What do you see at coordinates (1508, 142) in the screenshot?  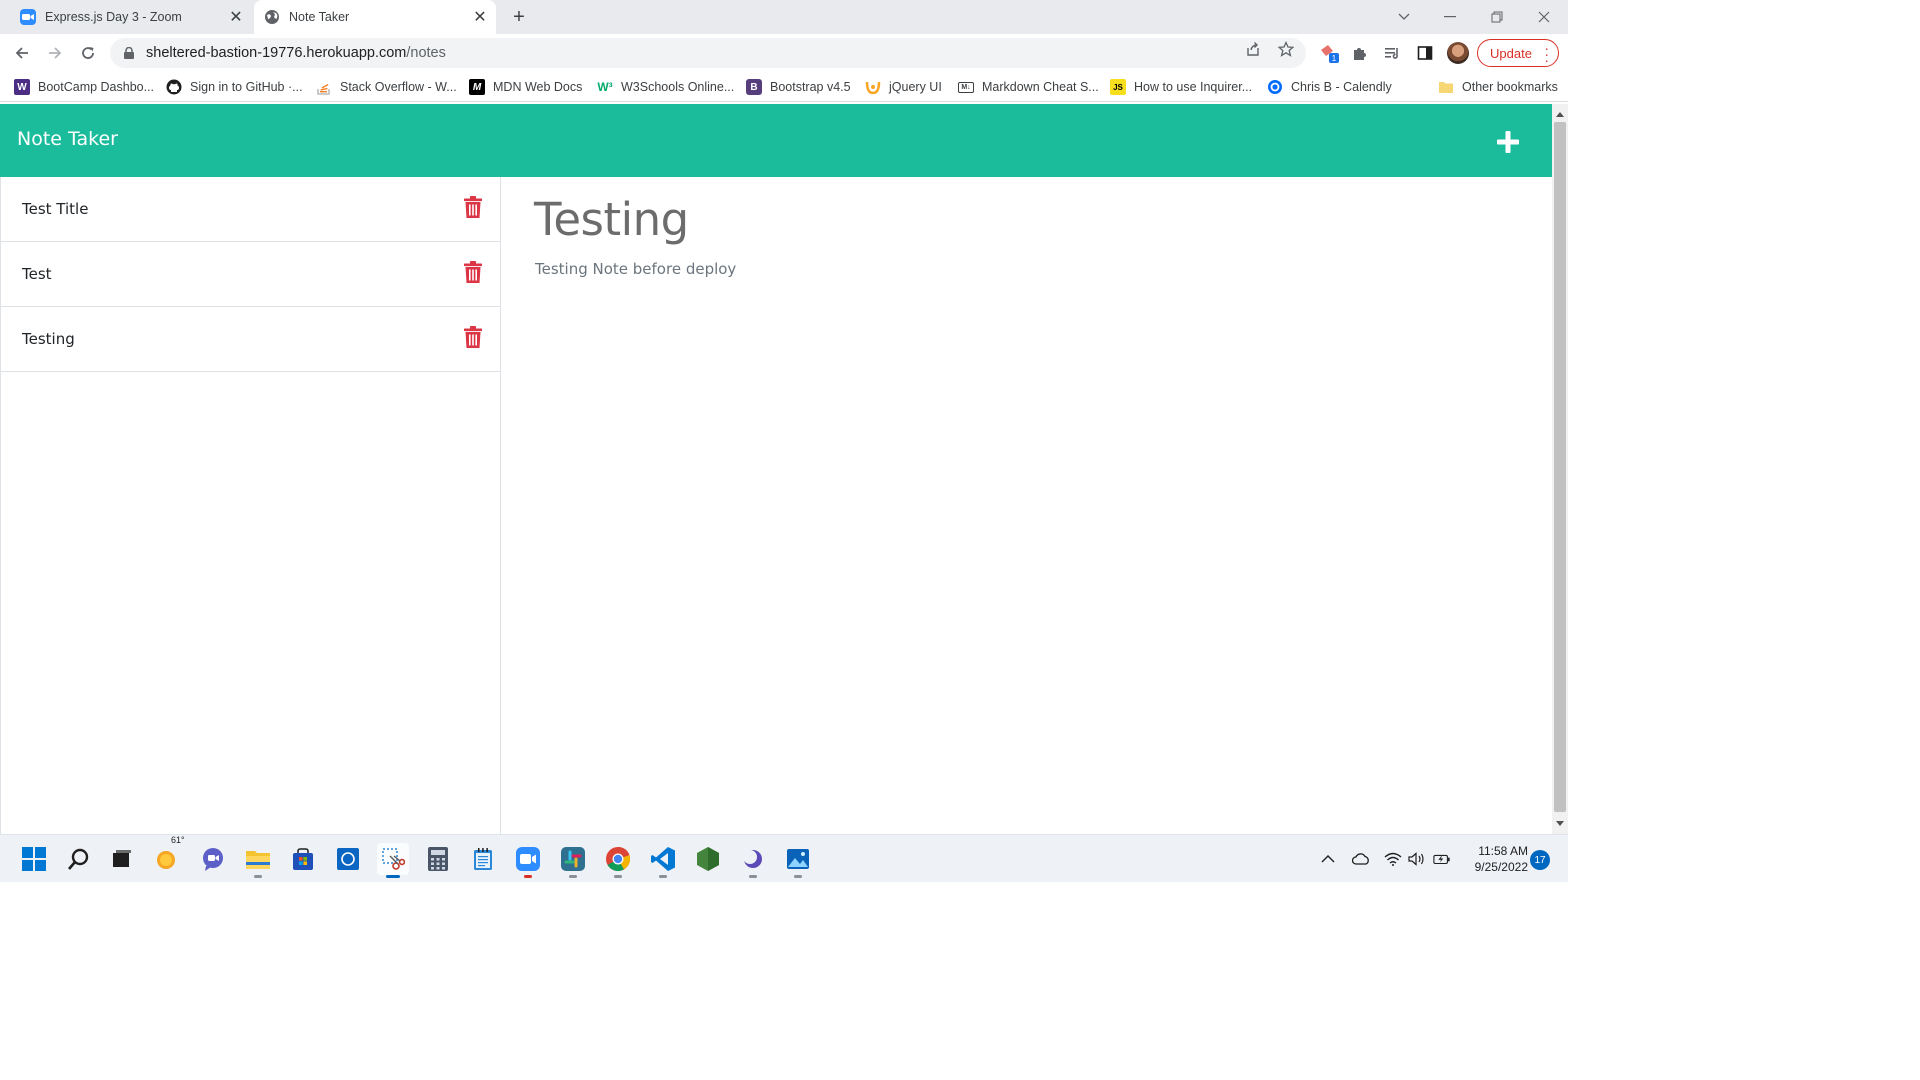 I see `new-note-plus-icon` at bounding box center [1508, 142].